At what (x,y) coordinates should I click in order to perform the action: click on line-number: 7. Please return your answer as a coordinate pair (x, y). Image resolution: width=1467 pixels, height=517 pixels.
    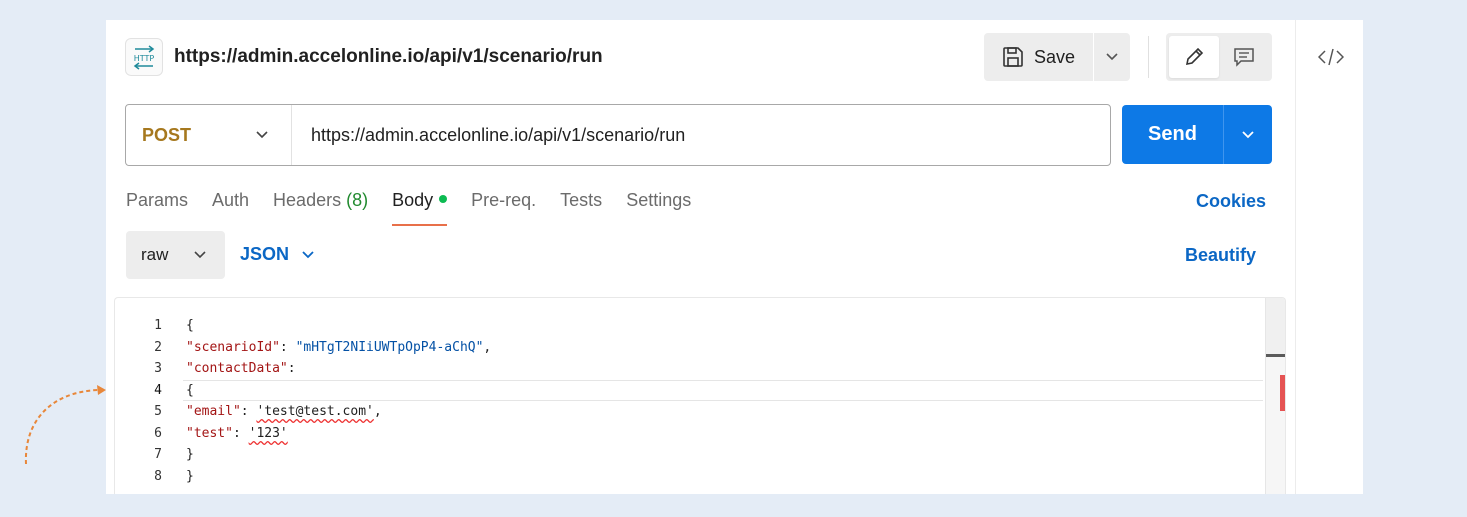
    Looking at the image, I should click on (158, 454).